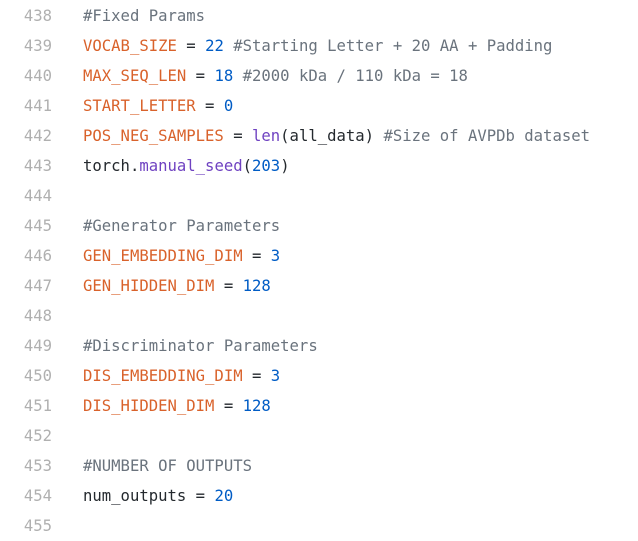 The image size is (638, 541). I want to click on line-code: num_outputs = 20, so click(158, 496).